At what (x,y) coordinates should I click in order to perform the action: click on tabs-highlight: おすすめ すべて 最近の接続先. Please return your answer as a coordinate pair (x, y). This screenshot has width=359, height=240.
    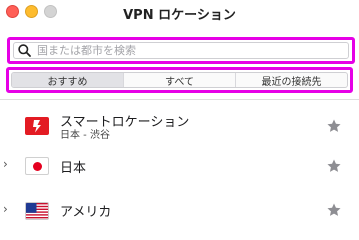
    Looking at the image, I should click on (179, 80).